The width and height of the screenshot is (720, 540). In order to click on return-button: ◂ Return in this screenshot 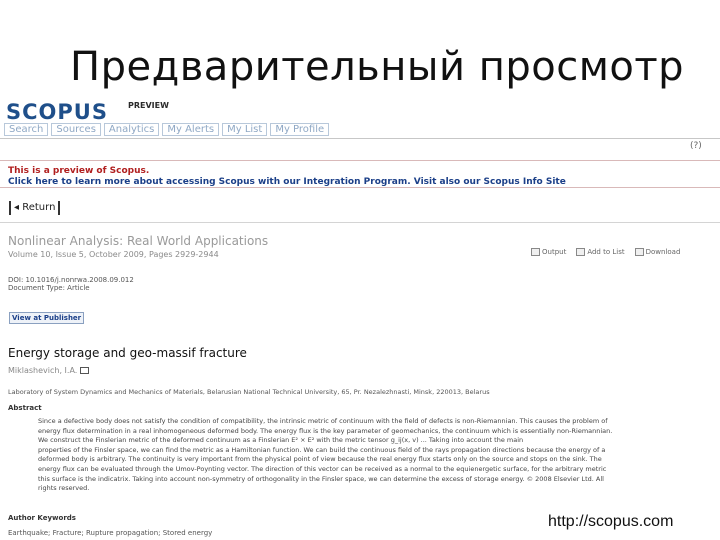, I will do `click(35, 208)`.